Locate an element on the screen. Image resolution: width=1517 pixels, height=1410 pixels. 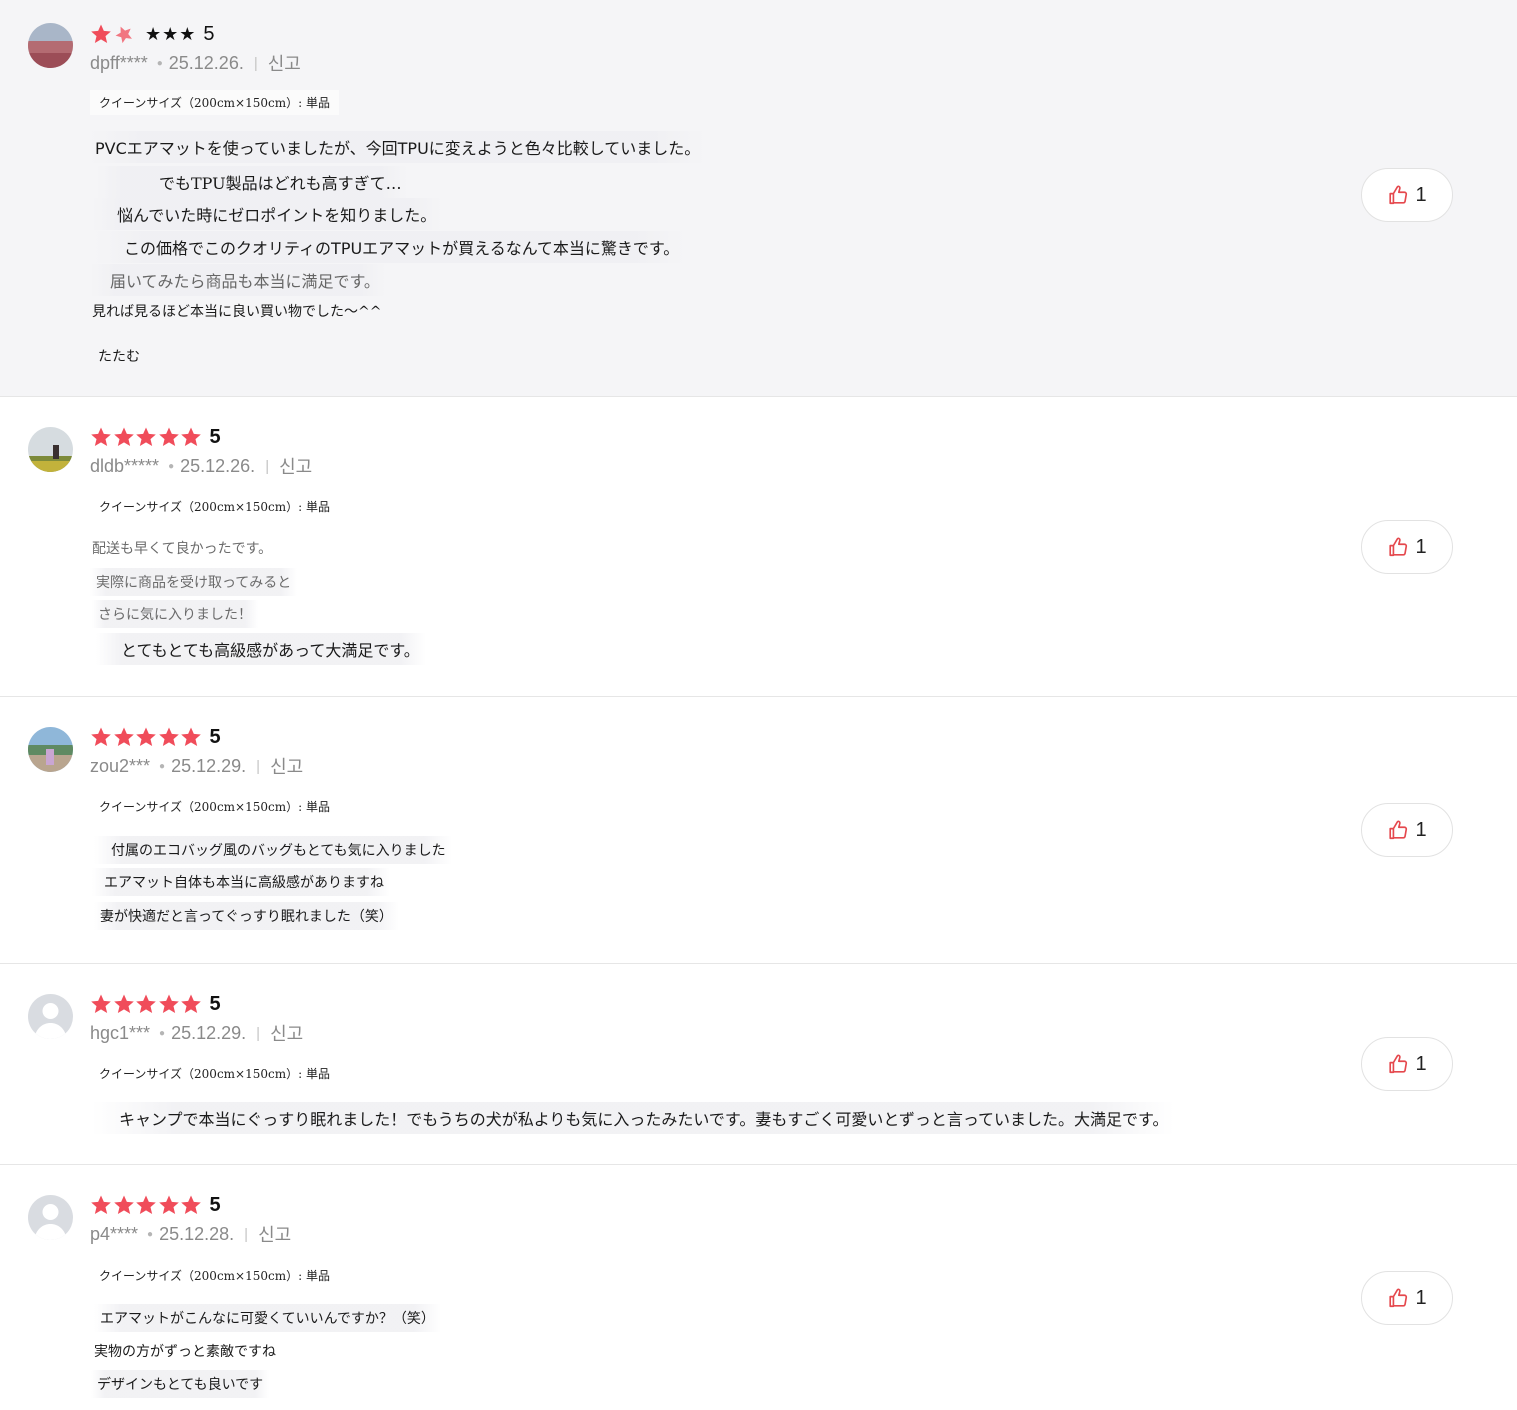
review-line: 悩んでいた時にゼロポイントを知りました。 is located at coordinates (267, 214).